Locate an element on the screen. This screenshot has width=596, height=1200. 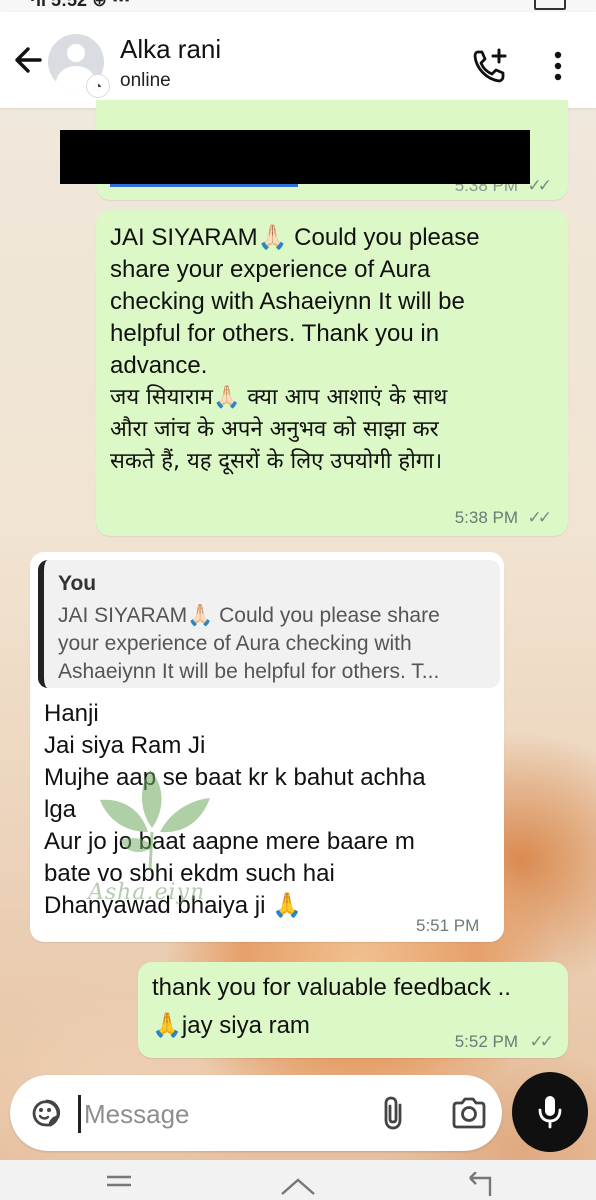
battery-icon is located at coordinates (550, 5).